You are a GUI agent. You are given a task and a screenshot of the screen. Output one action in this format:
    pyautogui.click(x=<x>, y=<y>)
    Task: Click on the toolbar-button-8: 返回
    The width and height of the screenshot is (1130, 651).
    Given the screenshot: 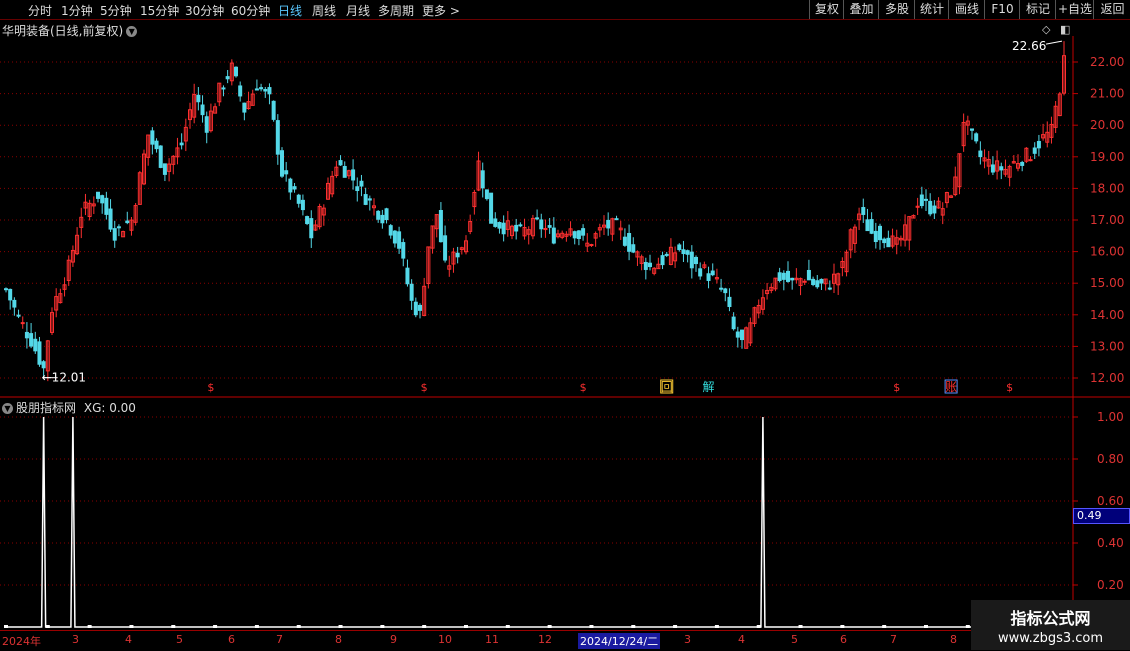 What is the action you would take?
    pyautogui.click(x=1111, y=9)
    